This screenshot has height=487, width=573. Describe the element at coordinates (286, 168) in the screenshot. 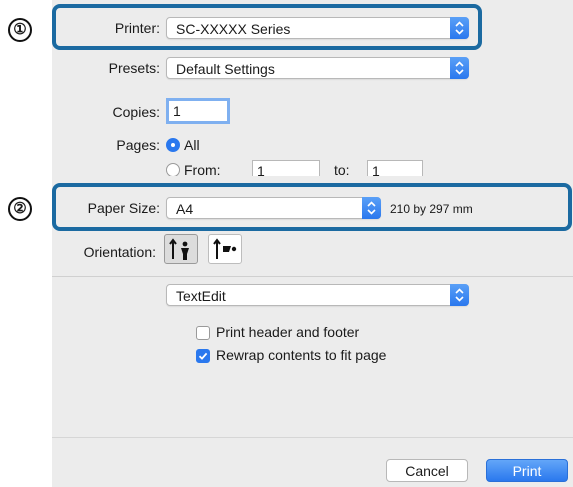

I see `pages-from-field: 1` at that location.